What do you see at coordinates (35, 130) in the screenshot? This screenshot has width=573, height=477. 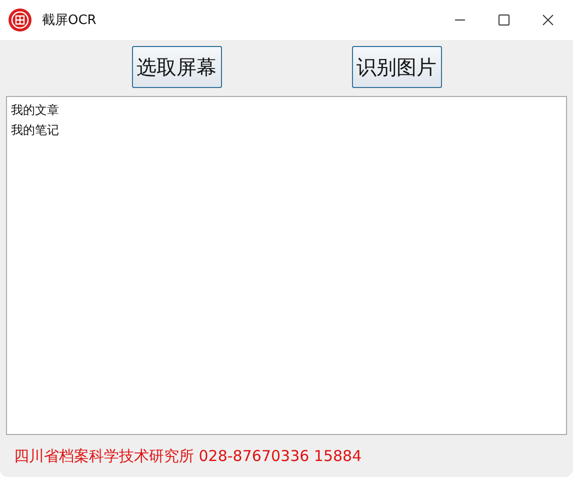 I see `text-line: 我的笔记` at bounding box center [35, 130].